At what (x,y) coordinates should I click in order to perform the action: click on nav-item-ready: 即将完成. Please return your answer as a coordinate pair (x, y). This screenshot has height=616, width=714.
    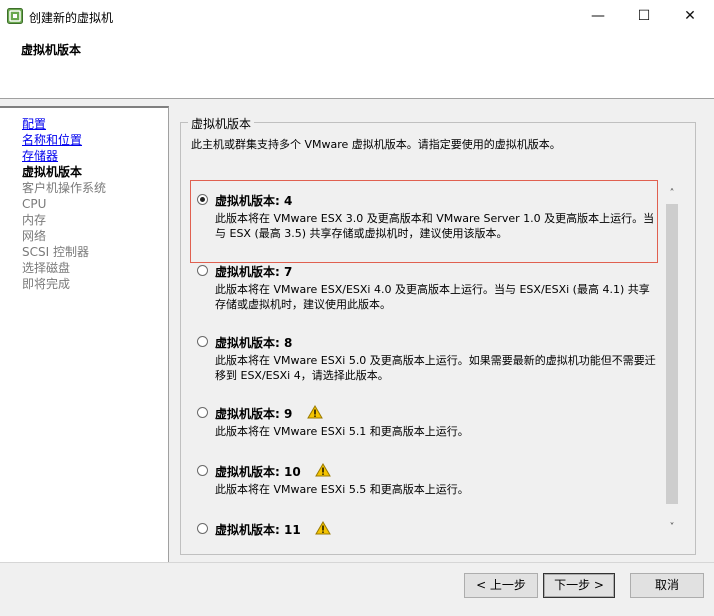
    Looking at the image, I should click on (46, 284).